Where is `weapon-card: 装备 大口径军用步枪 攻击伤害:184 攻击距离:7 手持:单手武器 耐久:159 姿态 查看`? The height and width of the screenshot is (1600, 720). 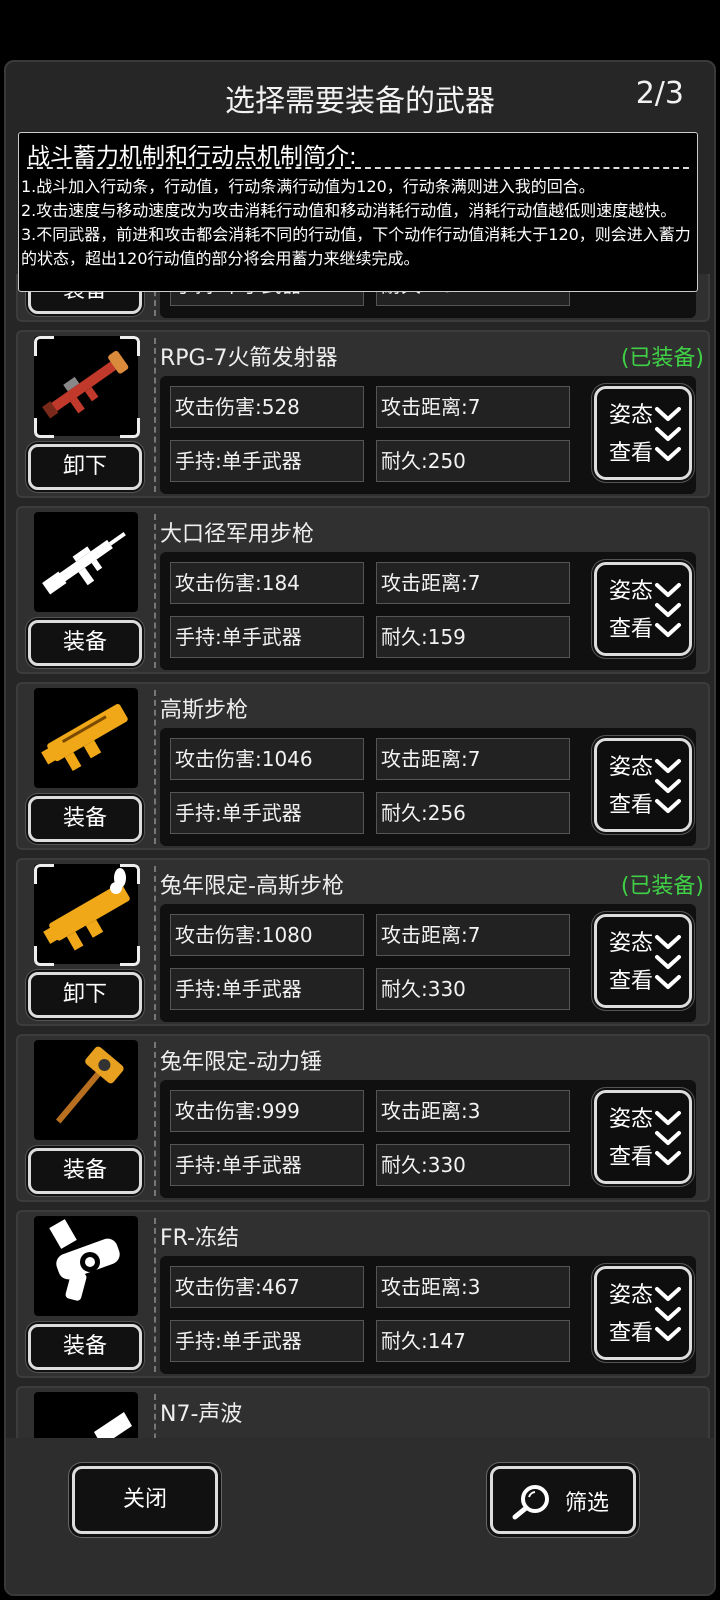 weapon-card: 装备 大口径军用步枪 攻击伤害:184 攻击距离:7 手持:单手武器 耐久:159 姿态 查看 is located at coordinates (363, 590).